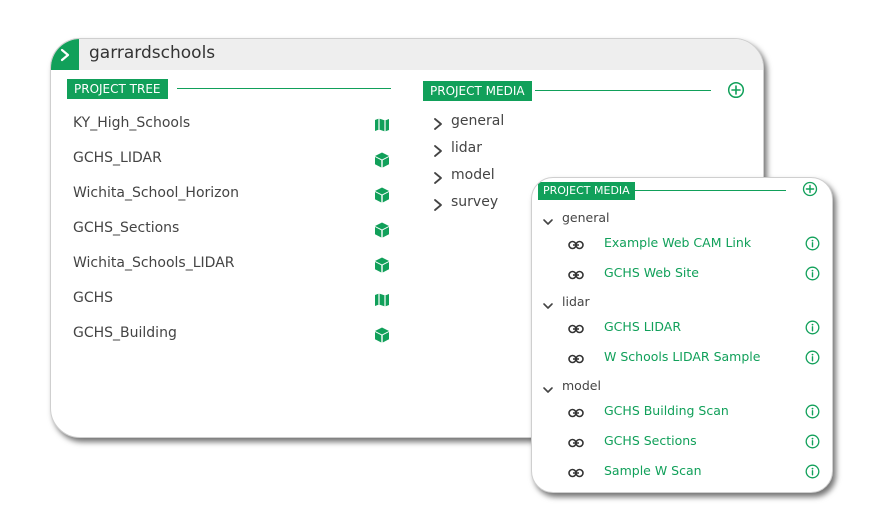  Describe the element at coordinates (581, 385) in the screenshot. I see `media-group-label: model` at that location.